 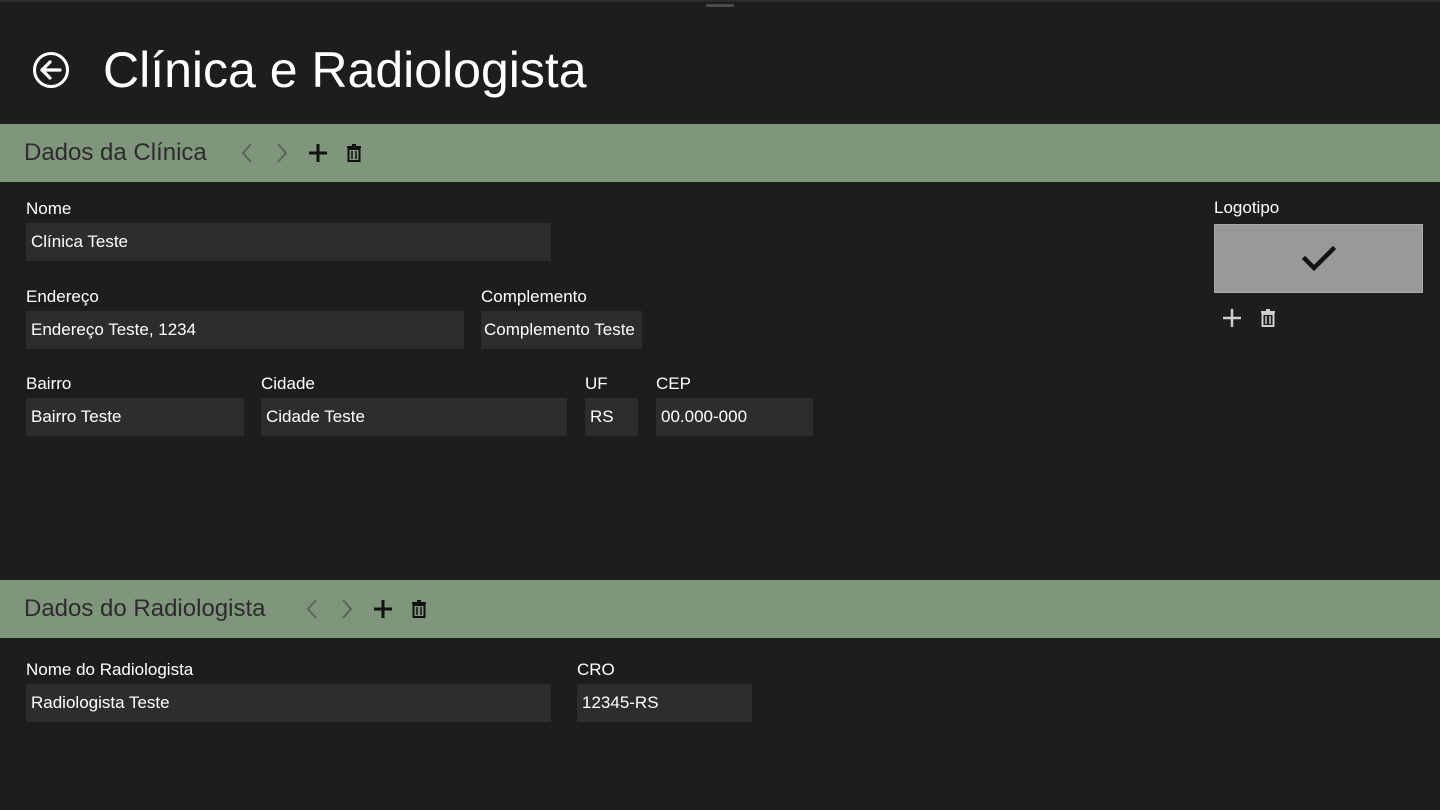 What do you see at coordinates (49, 208) in the screenshot?
I see `nome-label: Nome` at bounding box center [49, 208].